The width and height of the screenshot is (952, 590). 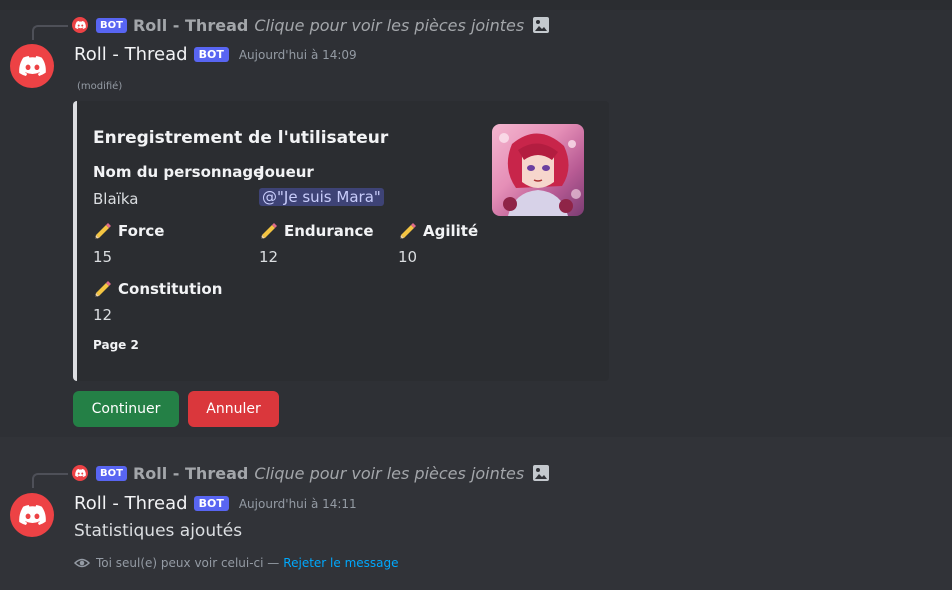 I want to click on field-name-endurance-label: Endurance, so click(x=329, y=231).